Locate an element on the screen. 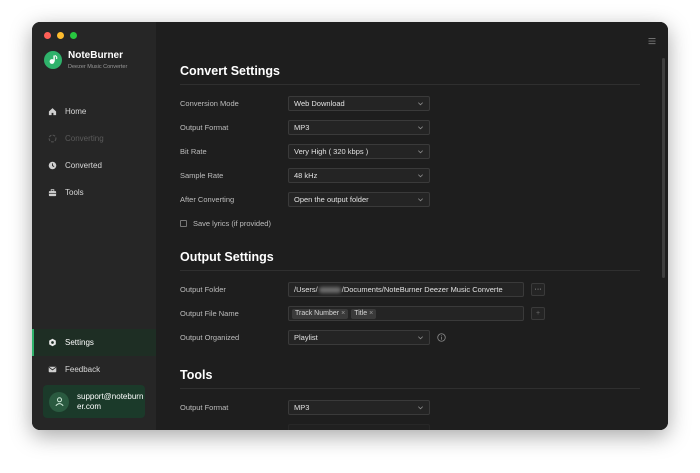  sidebar-item-label: Tools is located at coordinates (74, 192).